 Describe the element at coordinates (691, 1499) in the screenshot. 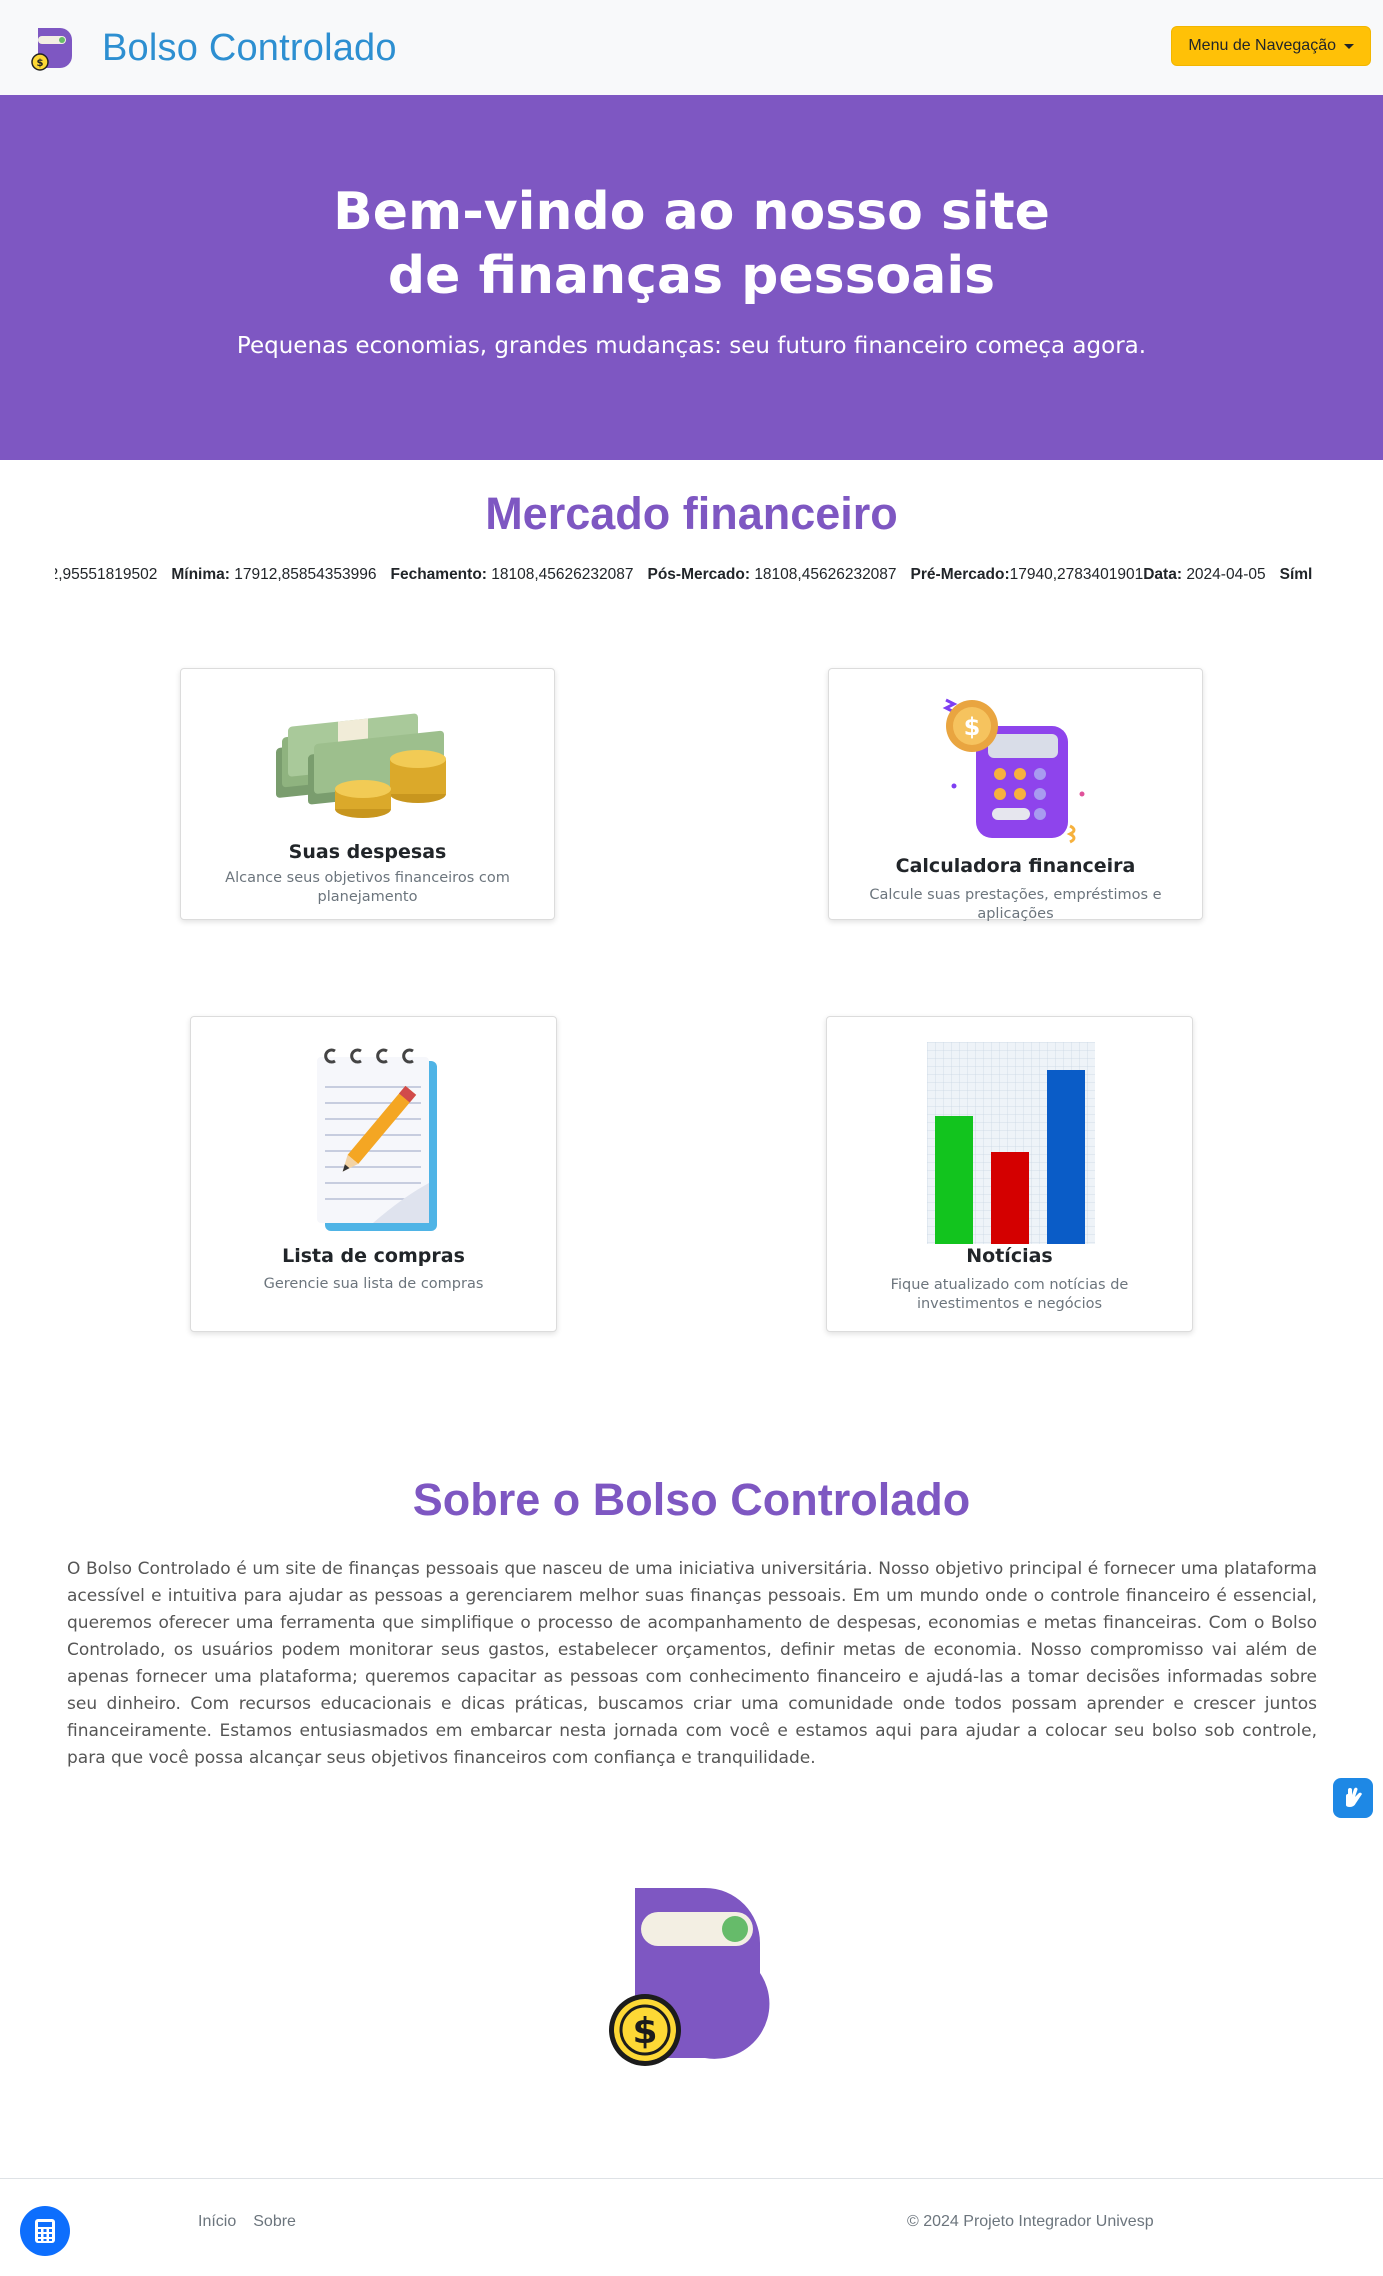

I see `about-title: Sobre o Bolso Controlado` at that location.